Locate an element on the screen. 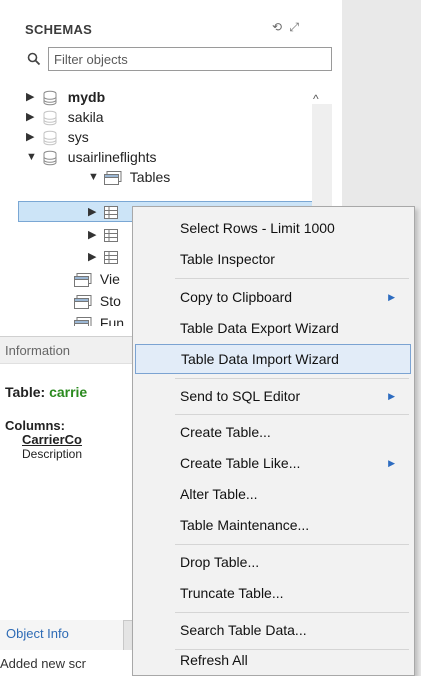 The width and height of the screenshot is (421, 676). menu-item-select-rows: Select Rows - Limit 1000 is located at coordinates (273, 228).